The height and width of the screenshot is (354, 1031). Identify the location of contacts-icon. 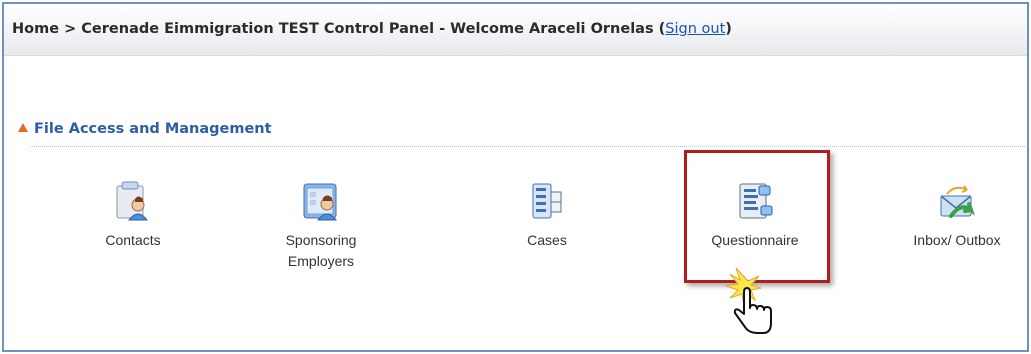
(133, 202).